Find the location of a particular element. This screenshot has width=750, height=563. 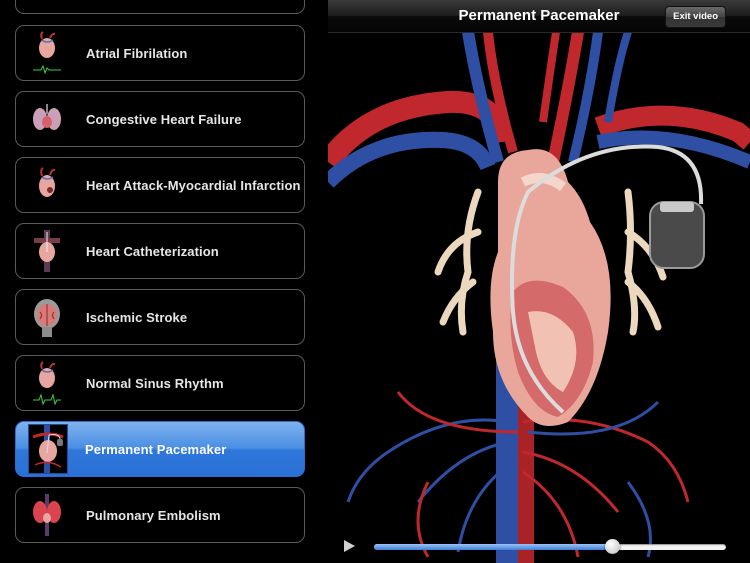

playback-controls is located at coordinates (539, 546).